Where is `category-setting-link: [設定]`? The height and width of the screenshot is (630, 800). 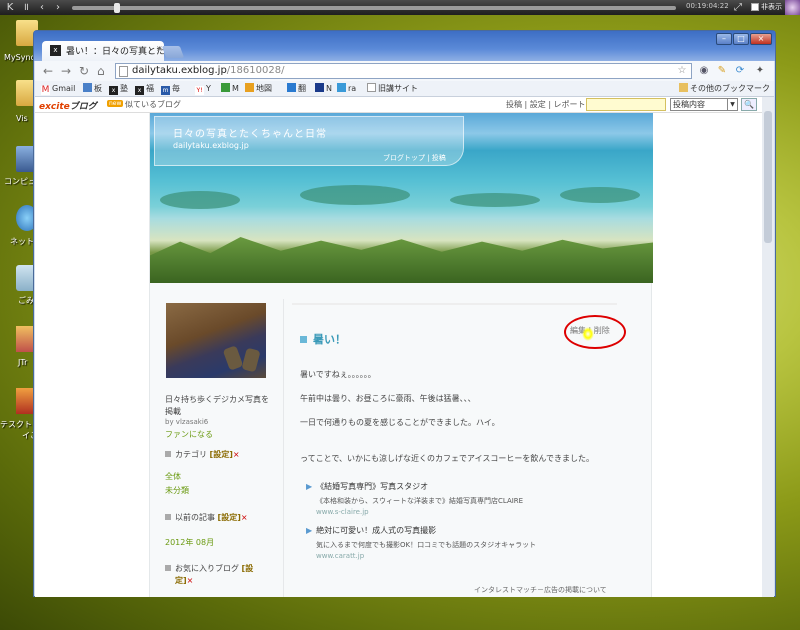
category-setting-link: [設定] is located at coordinates (221, 454).